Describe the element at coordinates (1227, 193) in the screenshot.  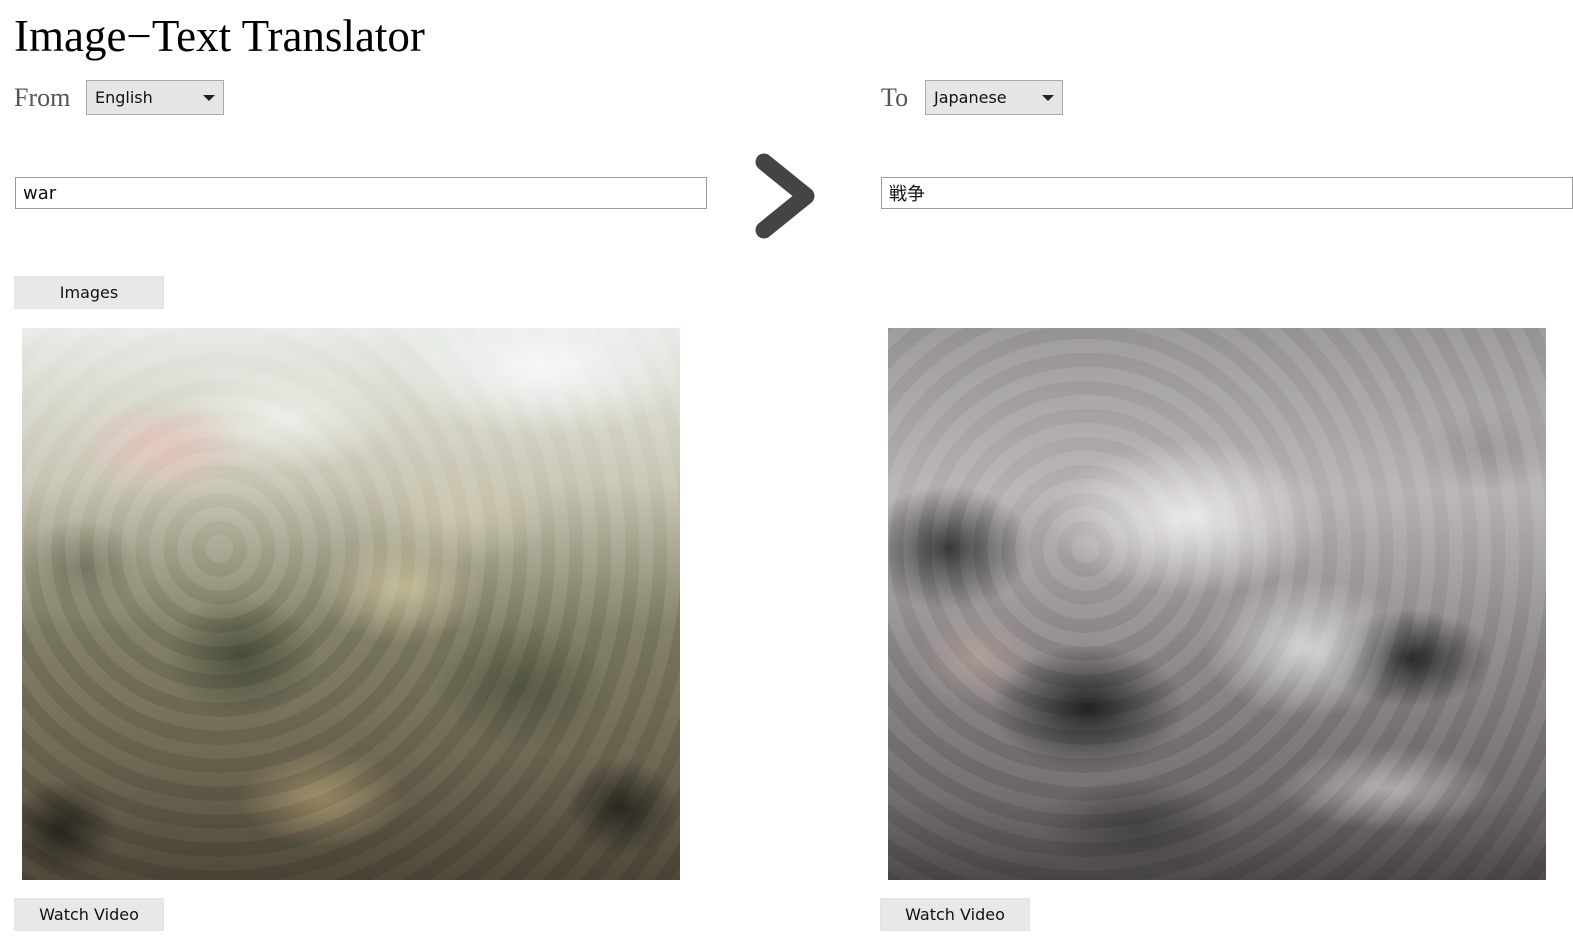
I see `translated-text-output` at that location.